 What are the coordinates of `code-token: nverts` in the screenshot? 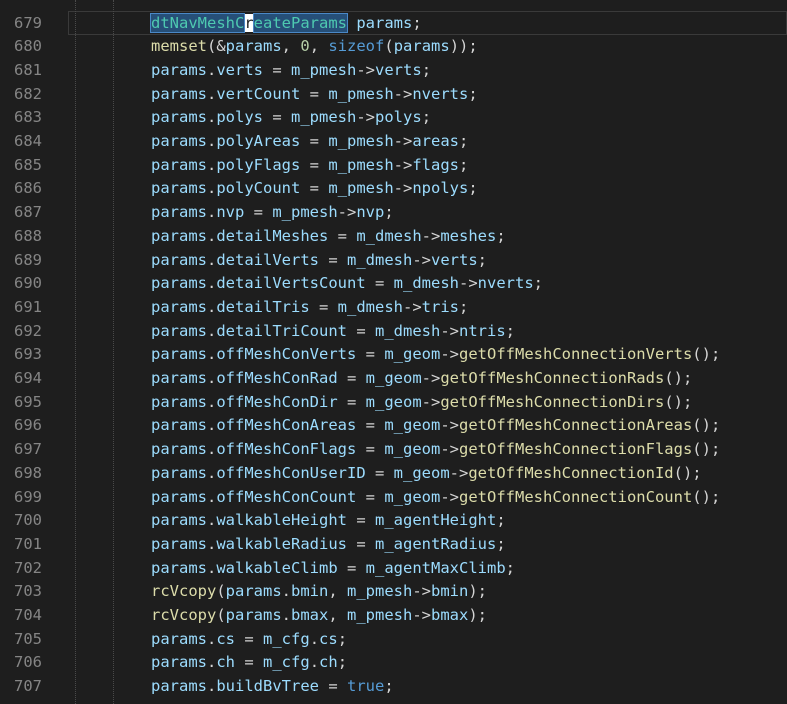 It's located at (440, 93).